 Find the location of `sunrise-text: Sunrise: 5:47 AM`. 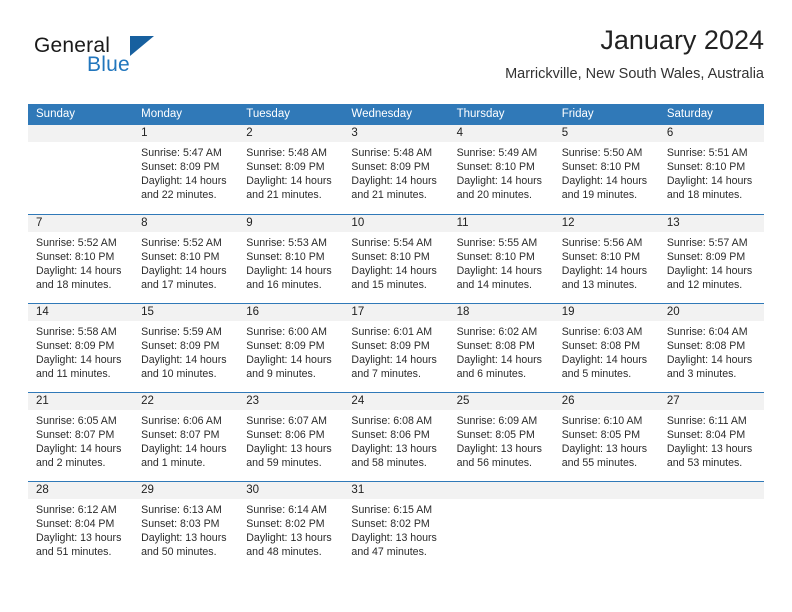

sunrise-text: Sunrise: 5:47 AM is located at coordinates (181, 153).